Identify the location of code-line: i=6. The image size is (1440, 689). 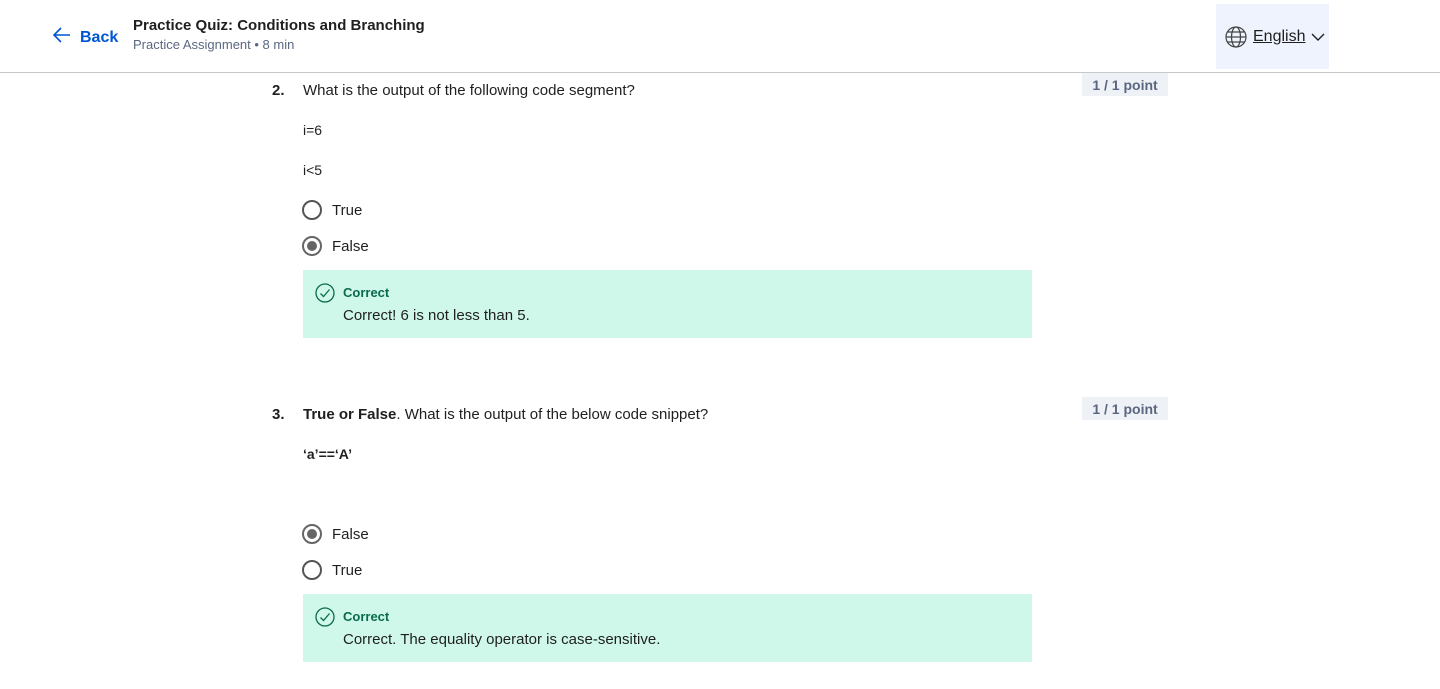
(313, 130).